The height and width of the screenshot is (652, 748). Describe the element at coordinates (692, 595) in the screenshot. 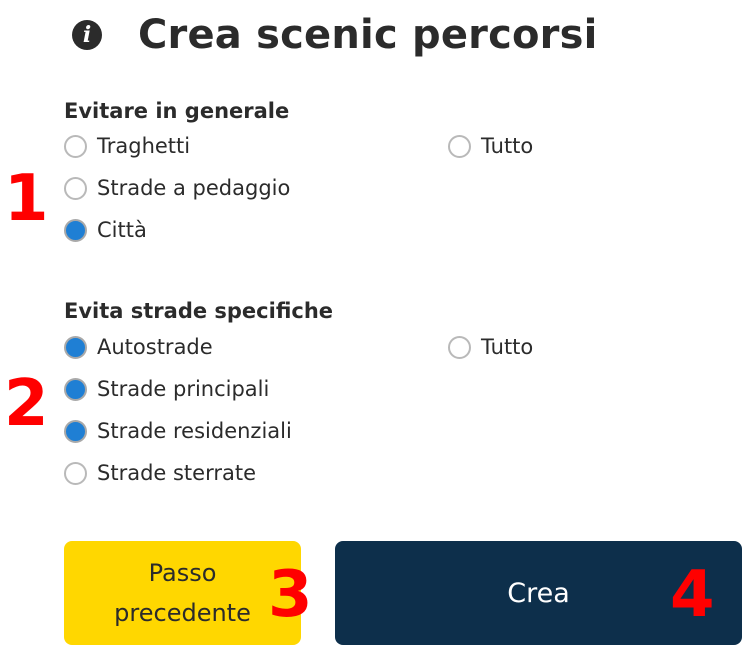

I see `annotation-4: 4` at that location.